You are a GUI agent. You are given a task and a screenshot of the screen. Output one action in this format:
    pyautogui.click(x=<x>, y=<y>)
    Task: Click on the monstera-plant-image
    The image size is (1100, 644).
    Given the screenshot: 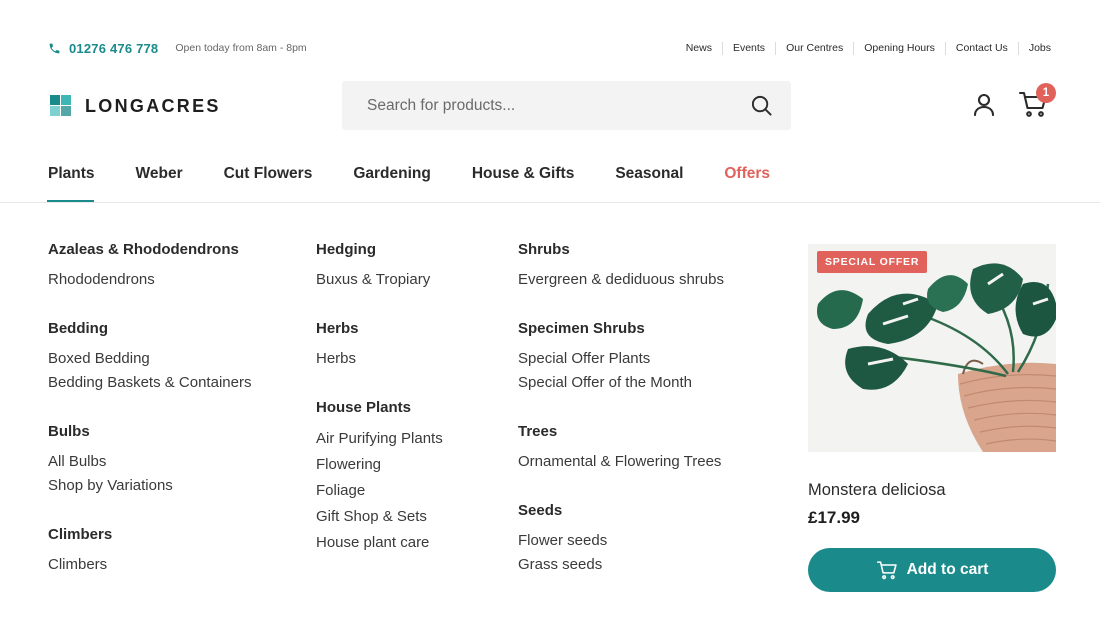 What is the action you would take?
    pyautogui.click(x=932, y=348)
    